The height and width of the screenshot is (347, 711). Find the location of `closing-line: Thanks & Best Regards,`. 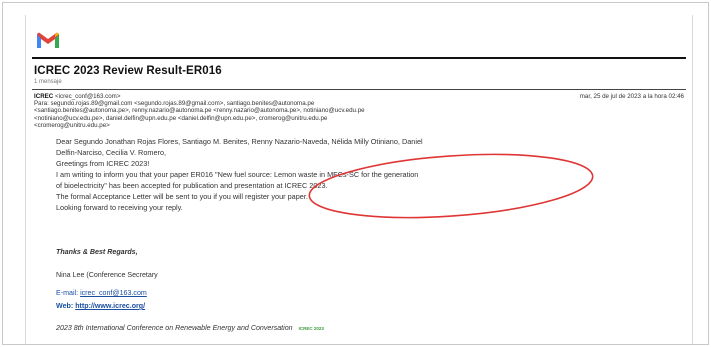

closing-line: Thanks & Best Regards, is located at coordinates (97, 252).